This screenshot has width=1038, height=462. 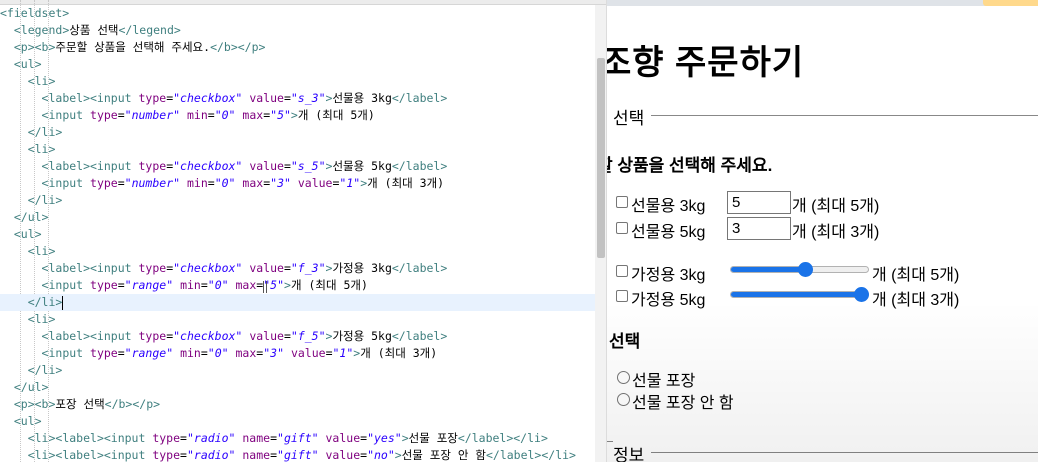 I want to click on code-token: 개 (최대 3개), so click(x=399, y=353).